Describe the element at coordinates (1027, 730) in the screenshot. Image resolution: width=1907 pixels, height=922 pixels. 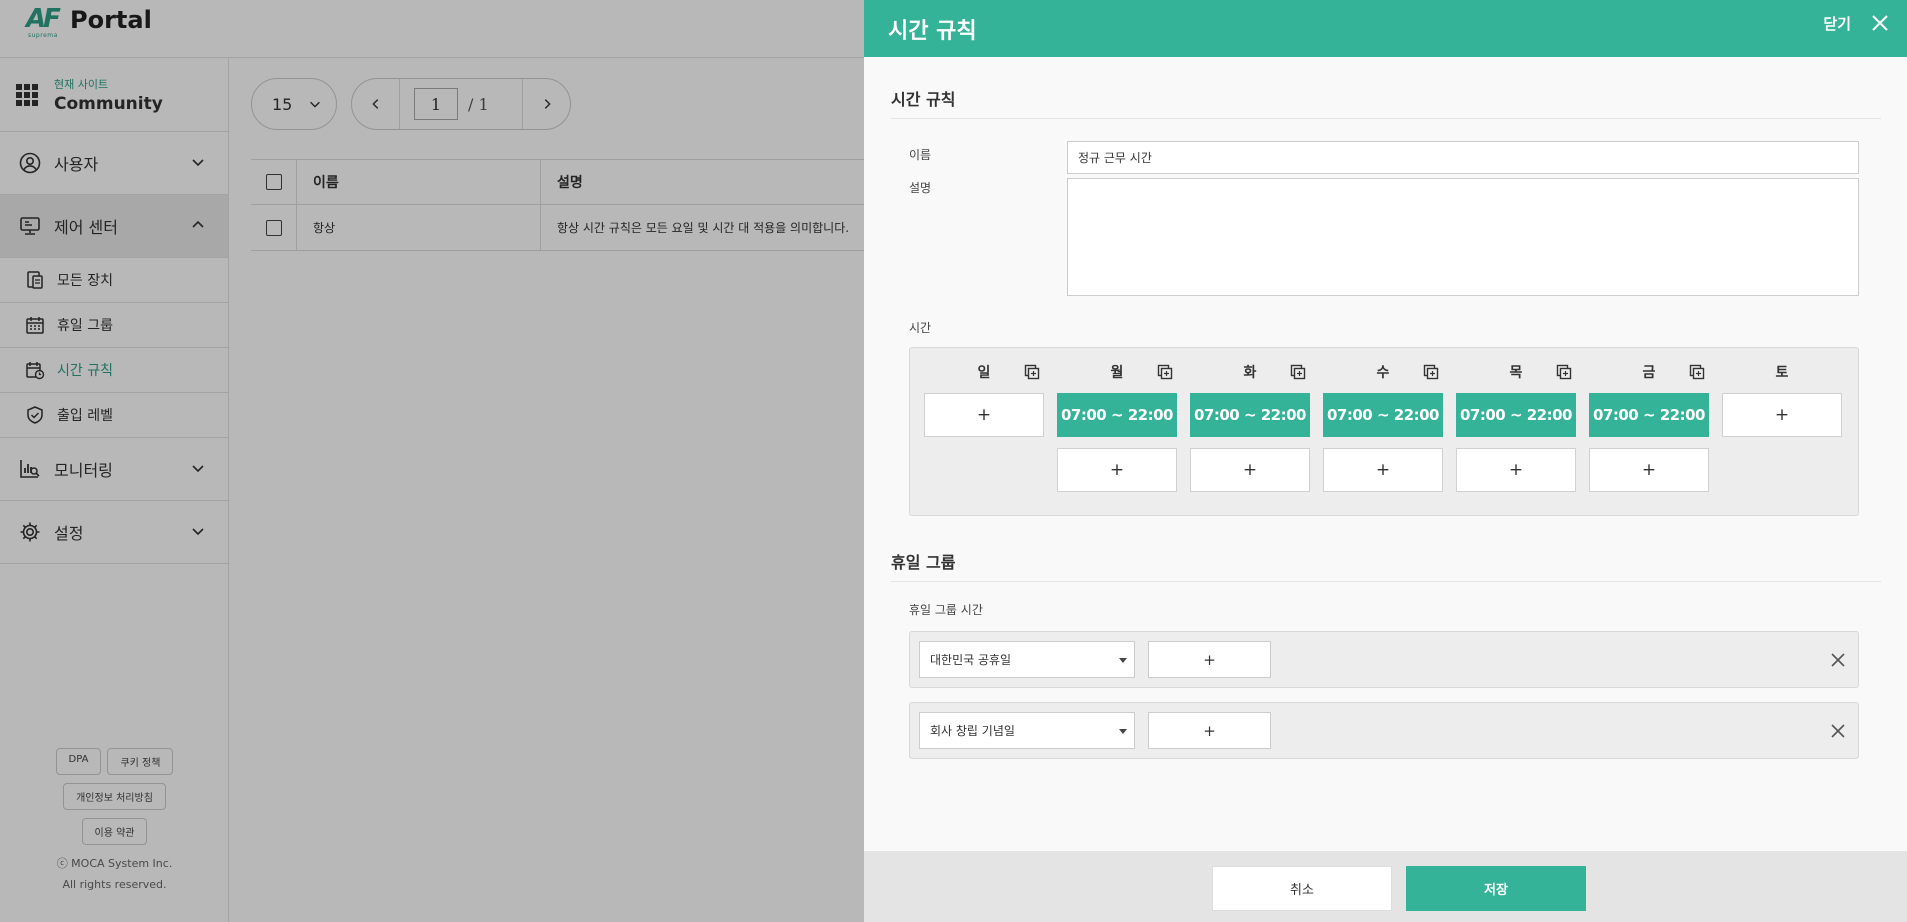
I see `holiday-group-select: 회사 창립 기념일` at that location.